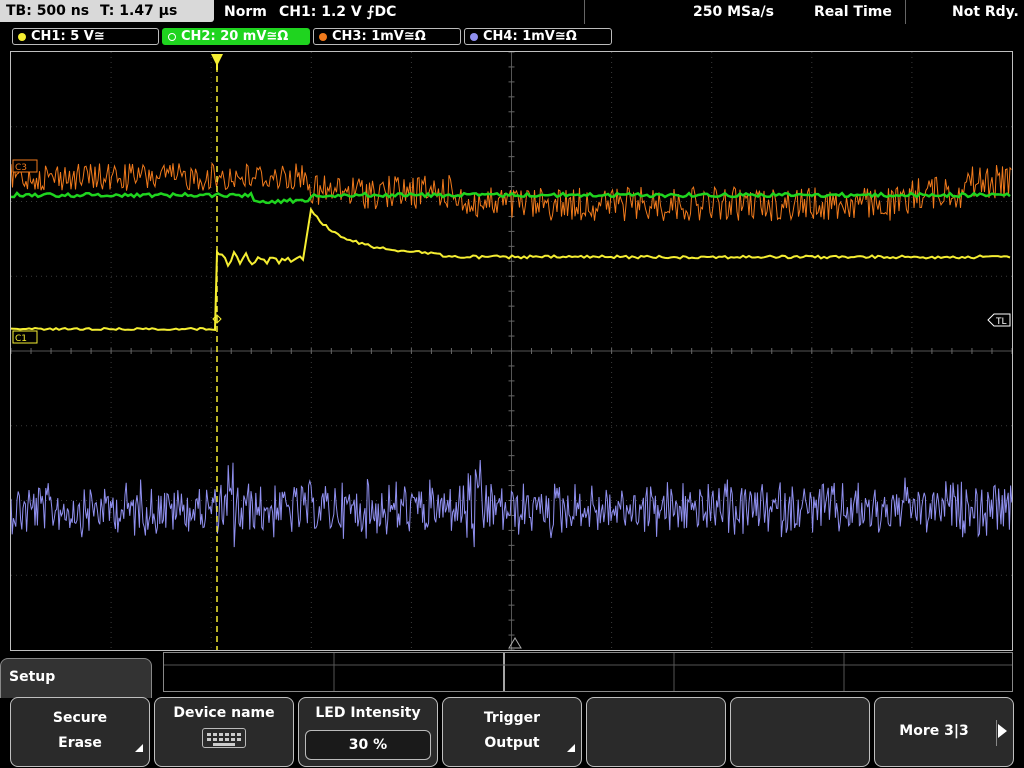  What do you see at coordinates (512, 718) in the screenshot?
I see `softkey-label: Trigger` at bounding box center [512, 718].